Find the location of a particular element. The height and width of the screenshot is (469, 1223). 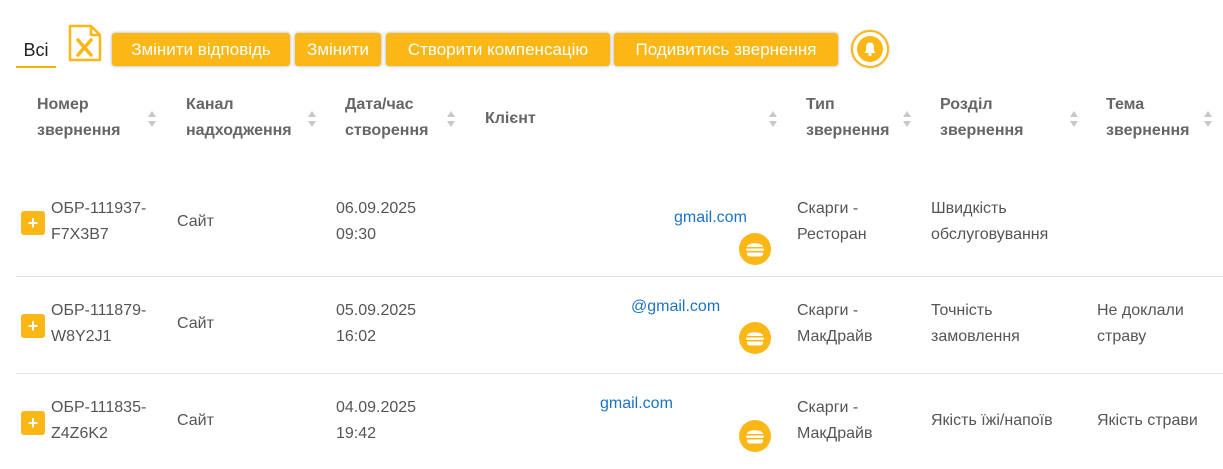

bell-icon is located at coordinates (870, 49).